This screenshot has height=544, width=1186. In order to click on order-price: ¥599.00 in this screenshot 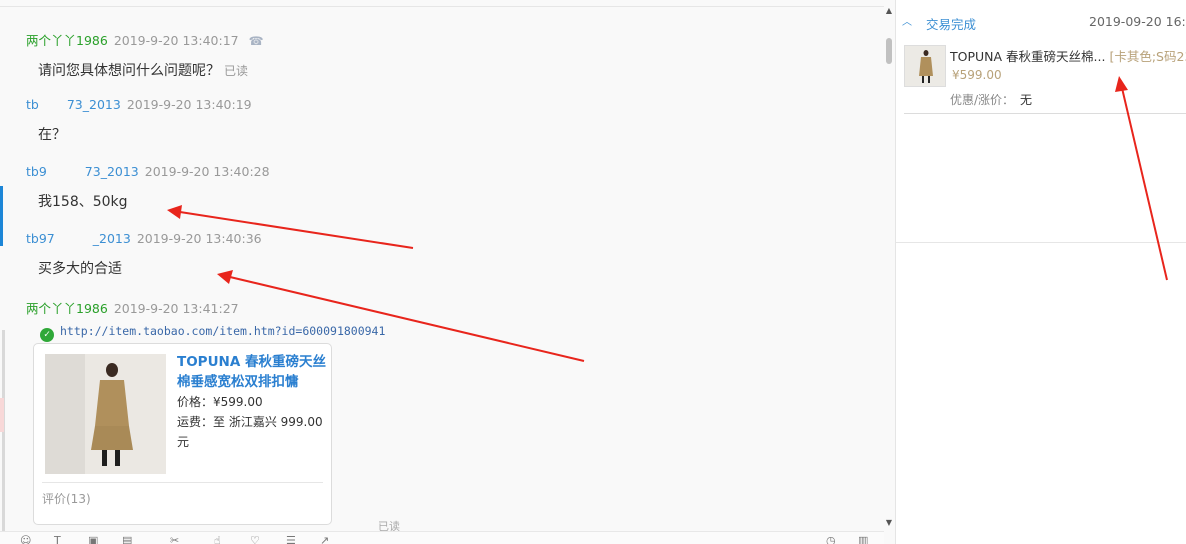, I will do `click(977, 75)`.